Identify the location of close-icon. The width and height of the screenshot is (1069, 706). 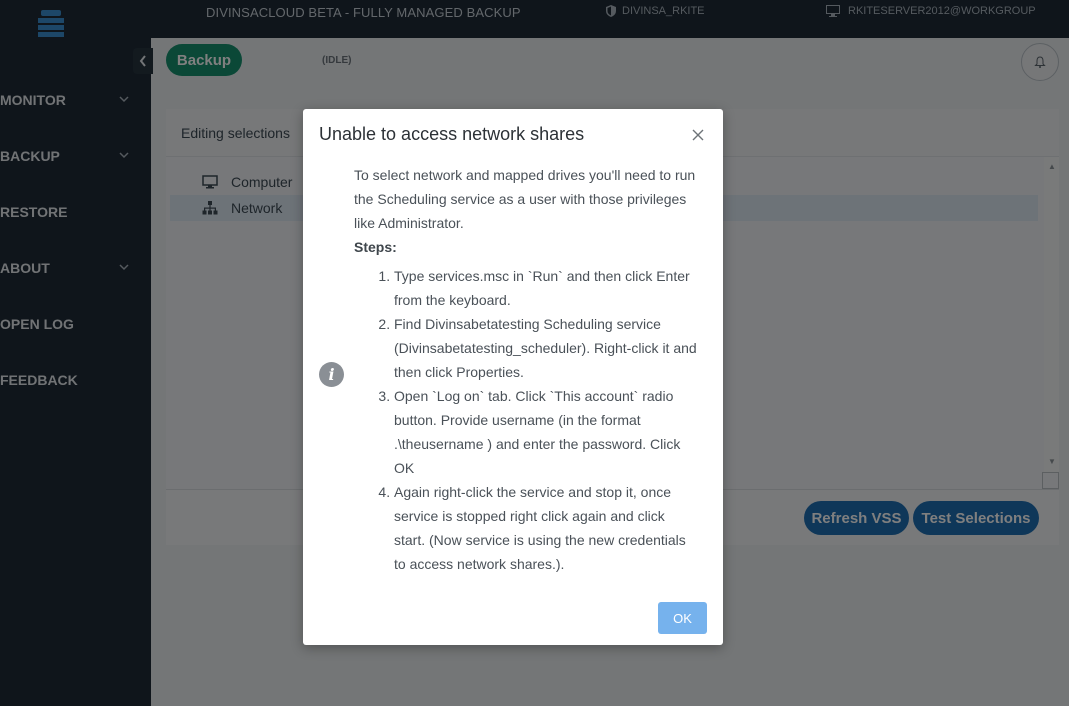
(698, 135).